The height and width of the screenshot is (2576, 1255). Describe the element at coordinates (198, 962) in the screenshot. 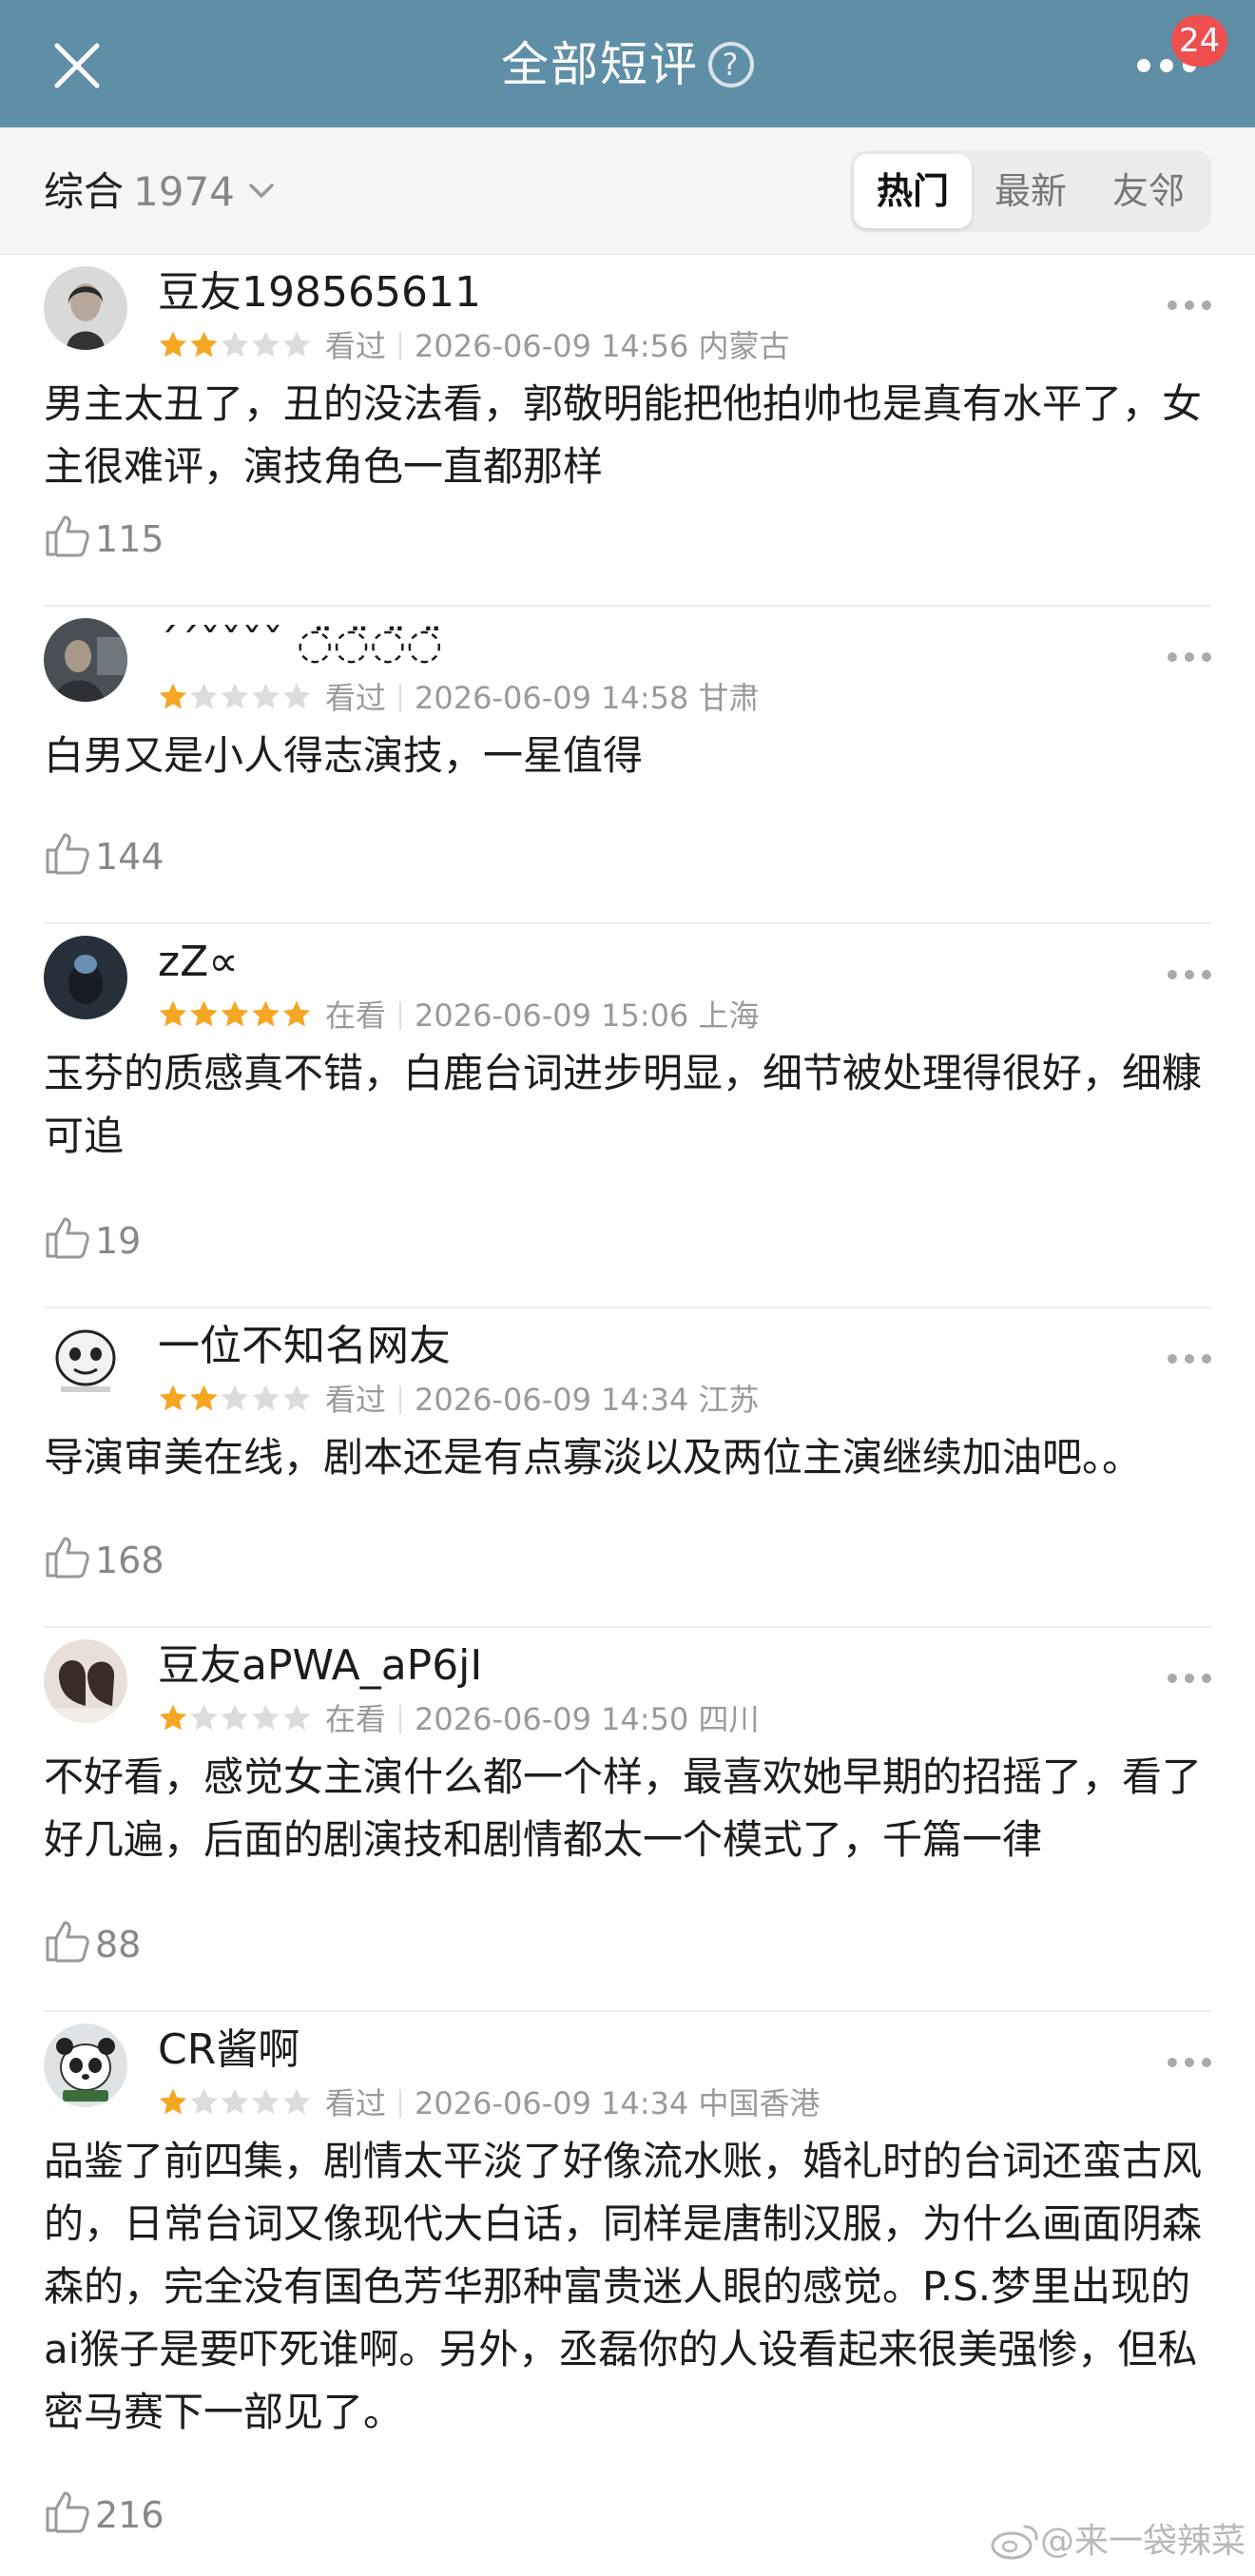

I see `username: zZ∝` at that location.